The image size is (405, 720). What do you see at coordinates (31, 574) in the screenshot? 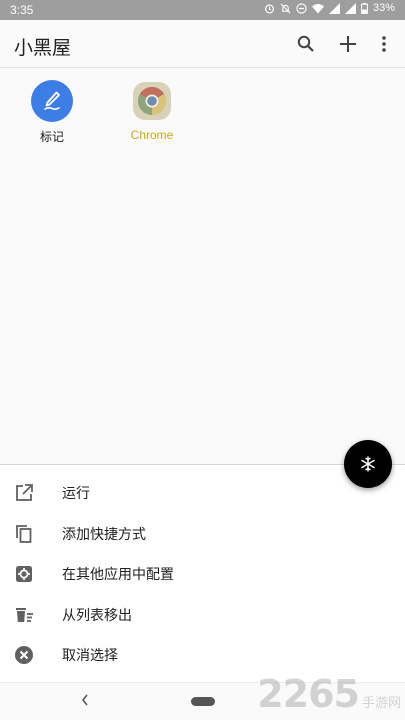
I see `settings-icon` at bounding box center [31, 574].